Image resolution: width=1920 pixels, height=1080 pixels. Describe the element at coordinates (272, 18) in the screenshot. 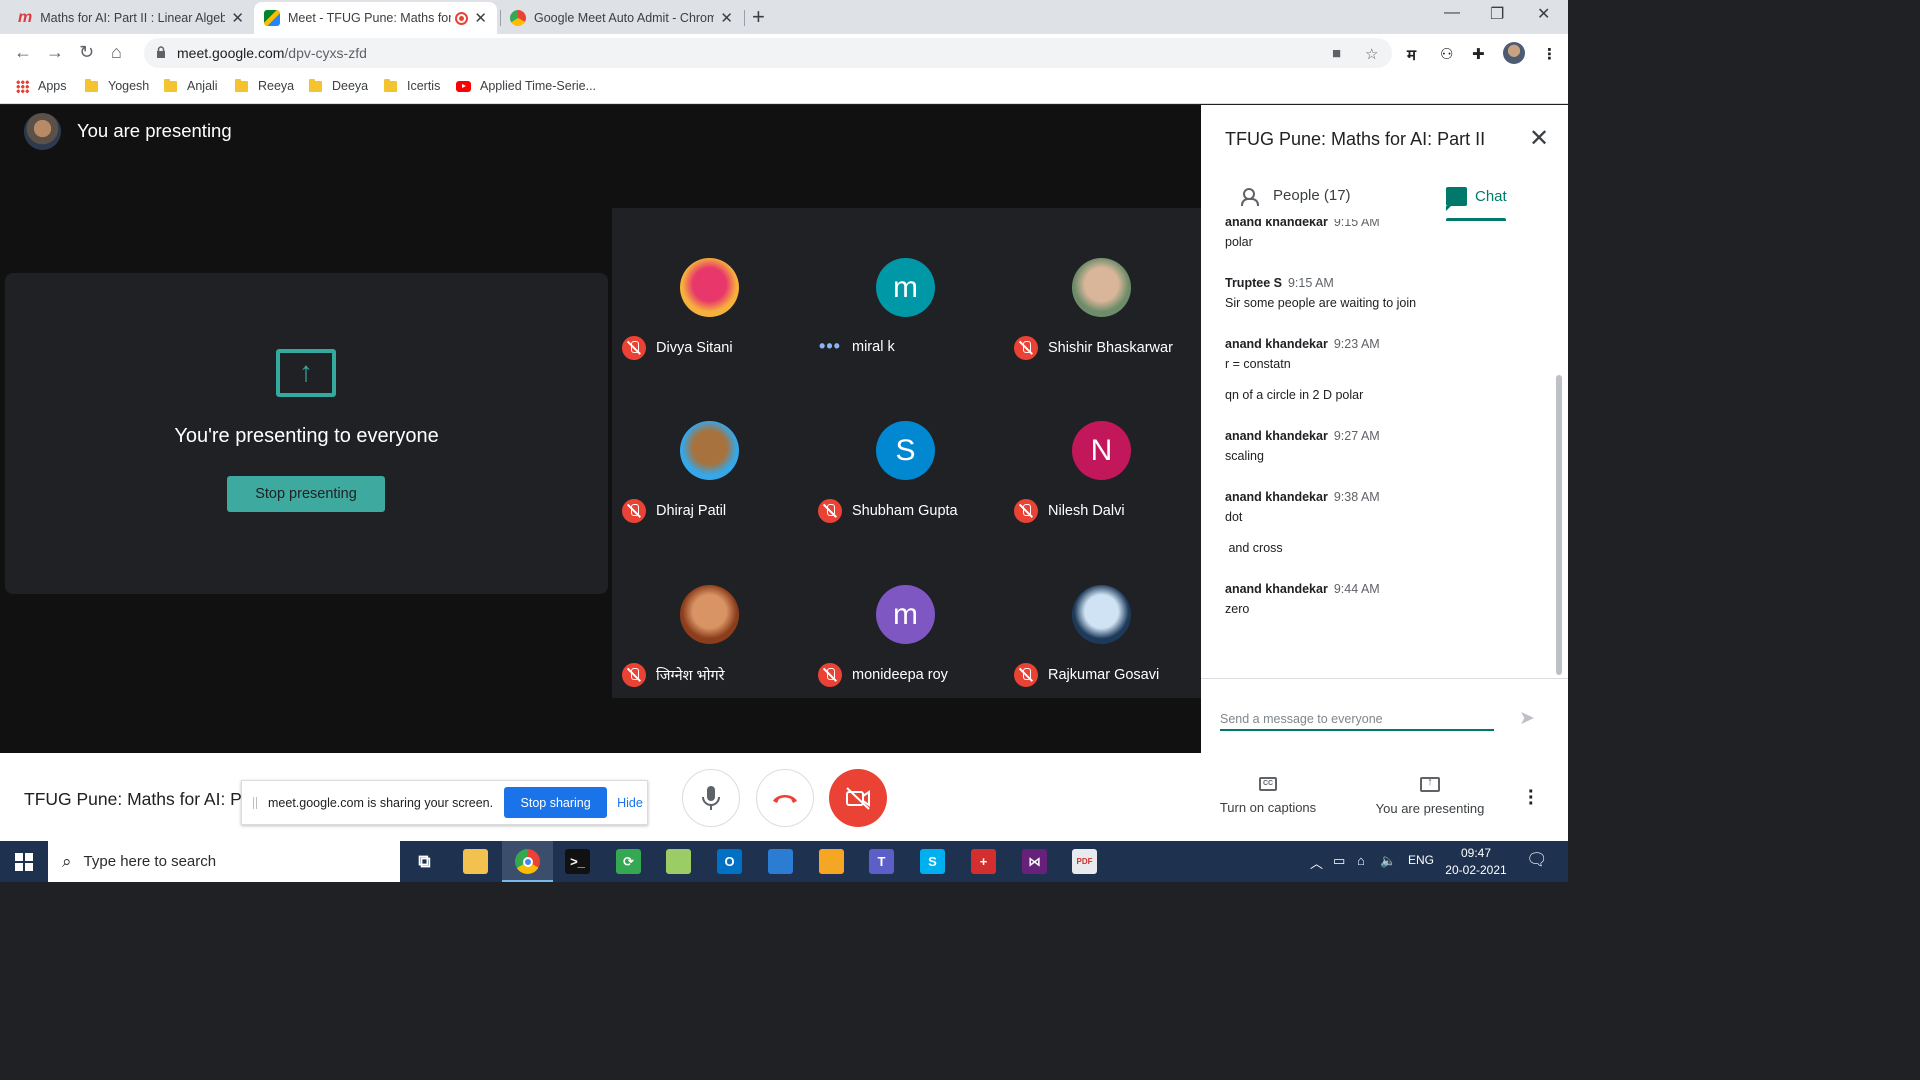

I see `google-meet-icon` at that location.